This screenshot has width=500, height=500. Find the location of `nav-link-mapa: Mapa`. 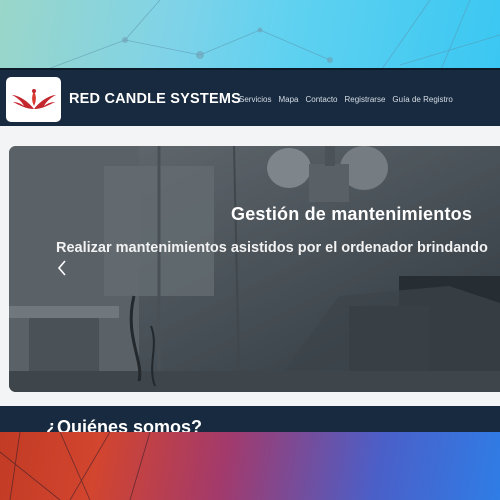

nav-link-mapa: Mapa is located at coordinates (288, 99).